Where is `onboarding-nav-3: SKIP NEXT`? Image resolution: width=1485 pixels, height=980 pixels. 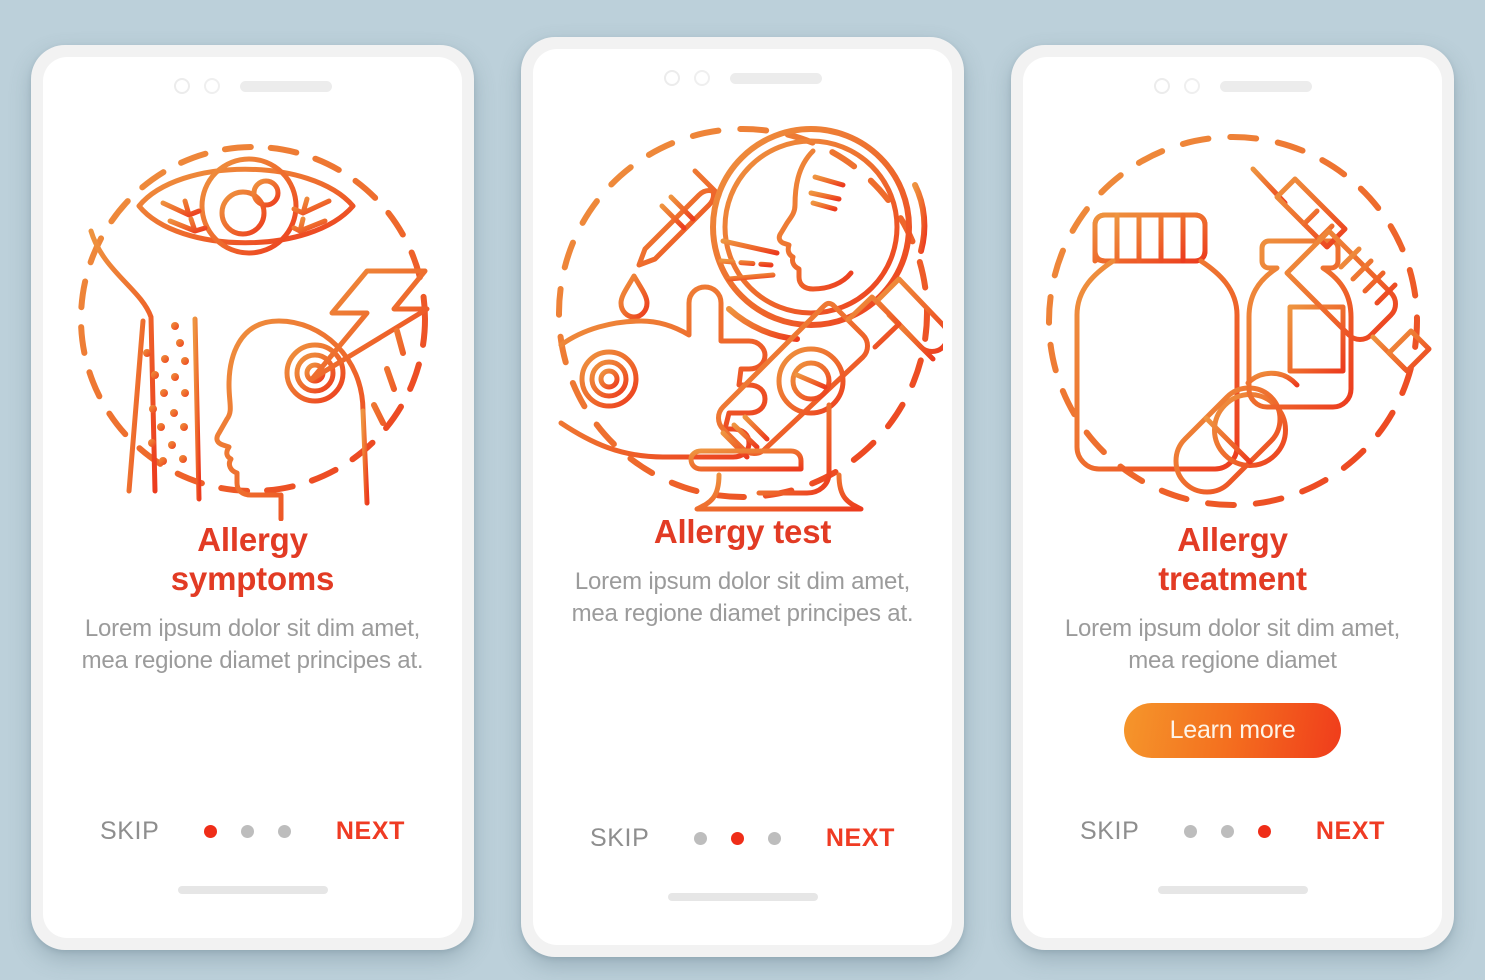
onboarding-nav-3: SKIP NEXT is located at coordinates (1232, 831).